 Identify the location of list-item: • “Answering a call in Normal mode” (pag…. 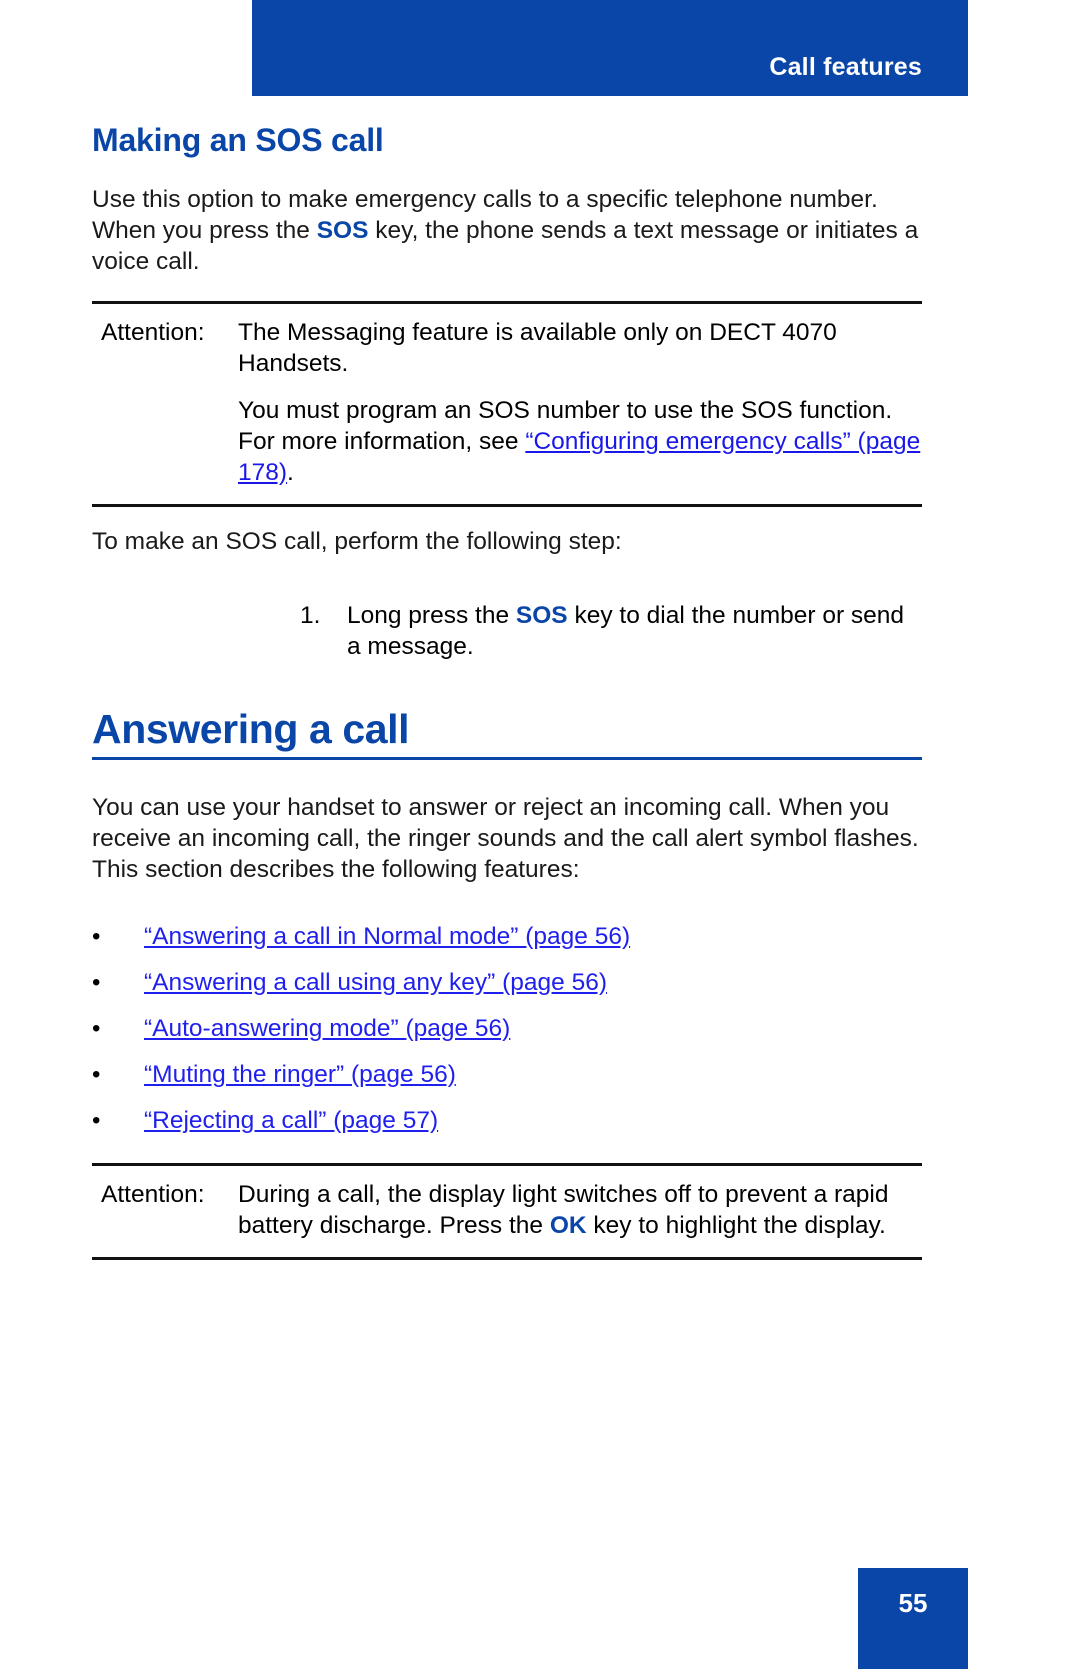
(507, 936).